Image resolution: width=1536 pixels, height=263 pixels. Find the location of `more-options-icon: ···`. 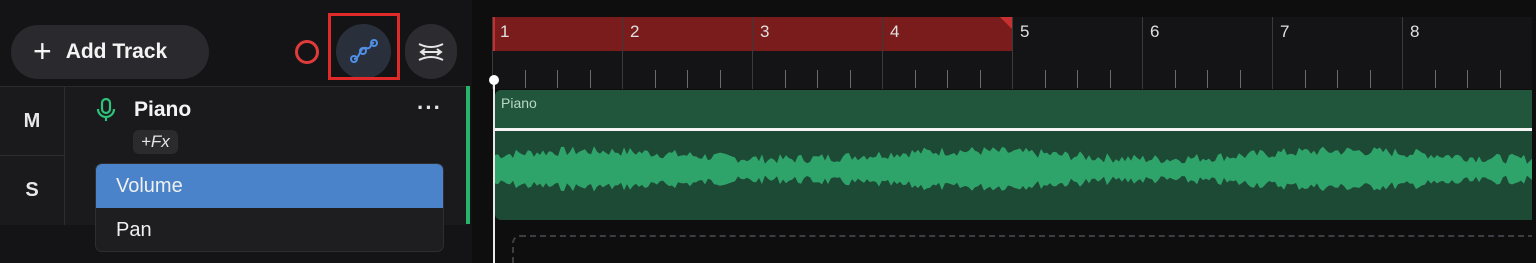

more-options-icon: ··· is located at coordinates (429, 108).